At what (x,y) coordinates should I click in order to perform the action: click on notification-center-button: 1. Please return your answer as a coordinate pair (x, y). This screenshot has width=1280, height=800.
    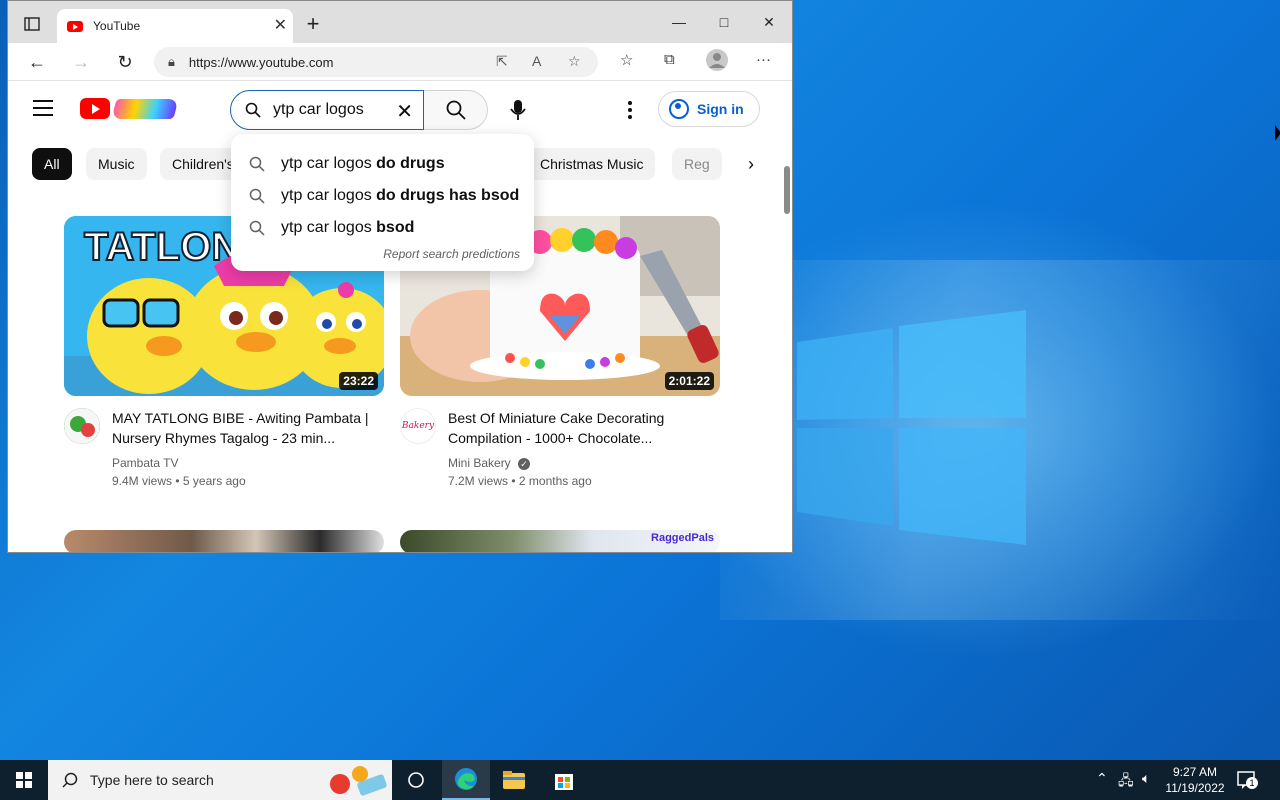
    Looking at the image, I should click on (1247, 780).